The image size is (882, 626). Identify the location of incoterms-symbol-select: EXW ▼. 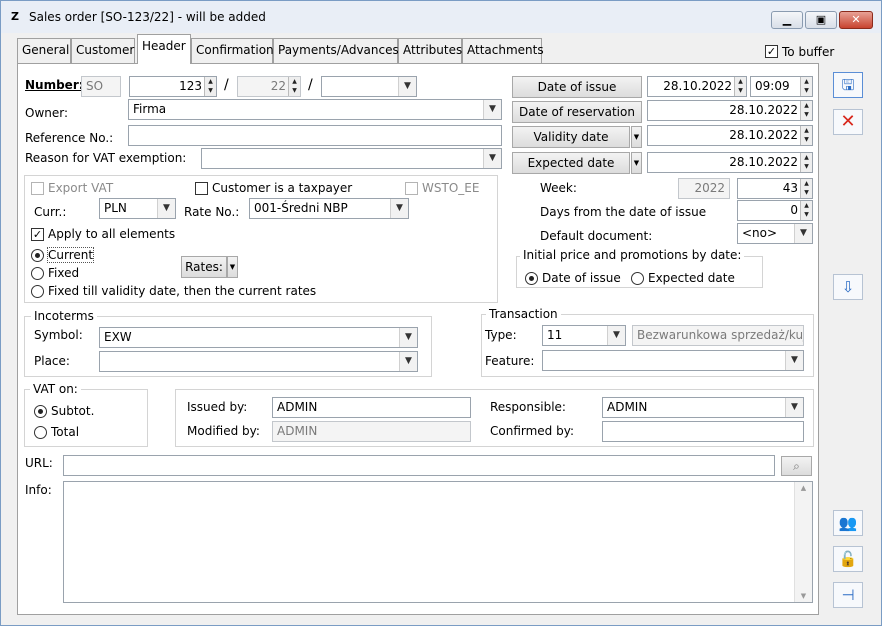
(258, 337).